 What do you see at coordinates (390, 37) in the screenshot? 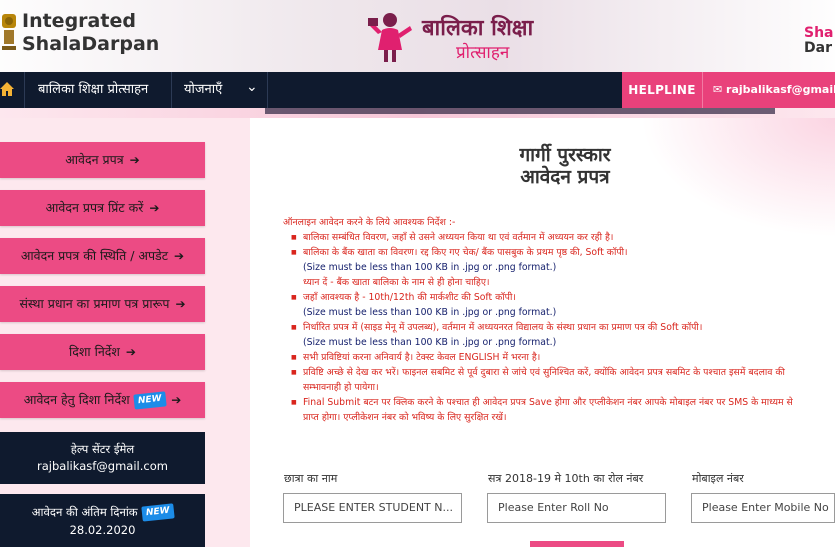
I see `girl-with-book-icon` at bounding box center [390, 37].